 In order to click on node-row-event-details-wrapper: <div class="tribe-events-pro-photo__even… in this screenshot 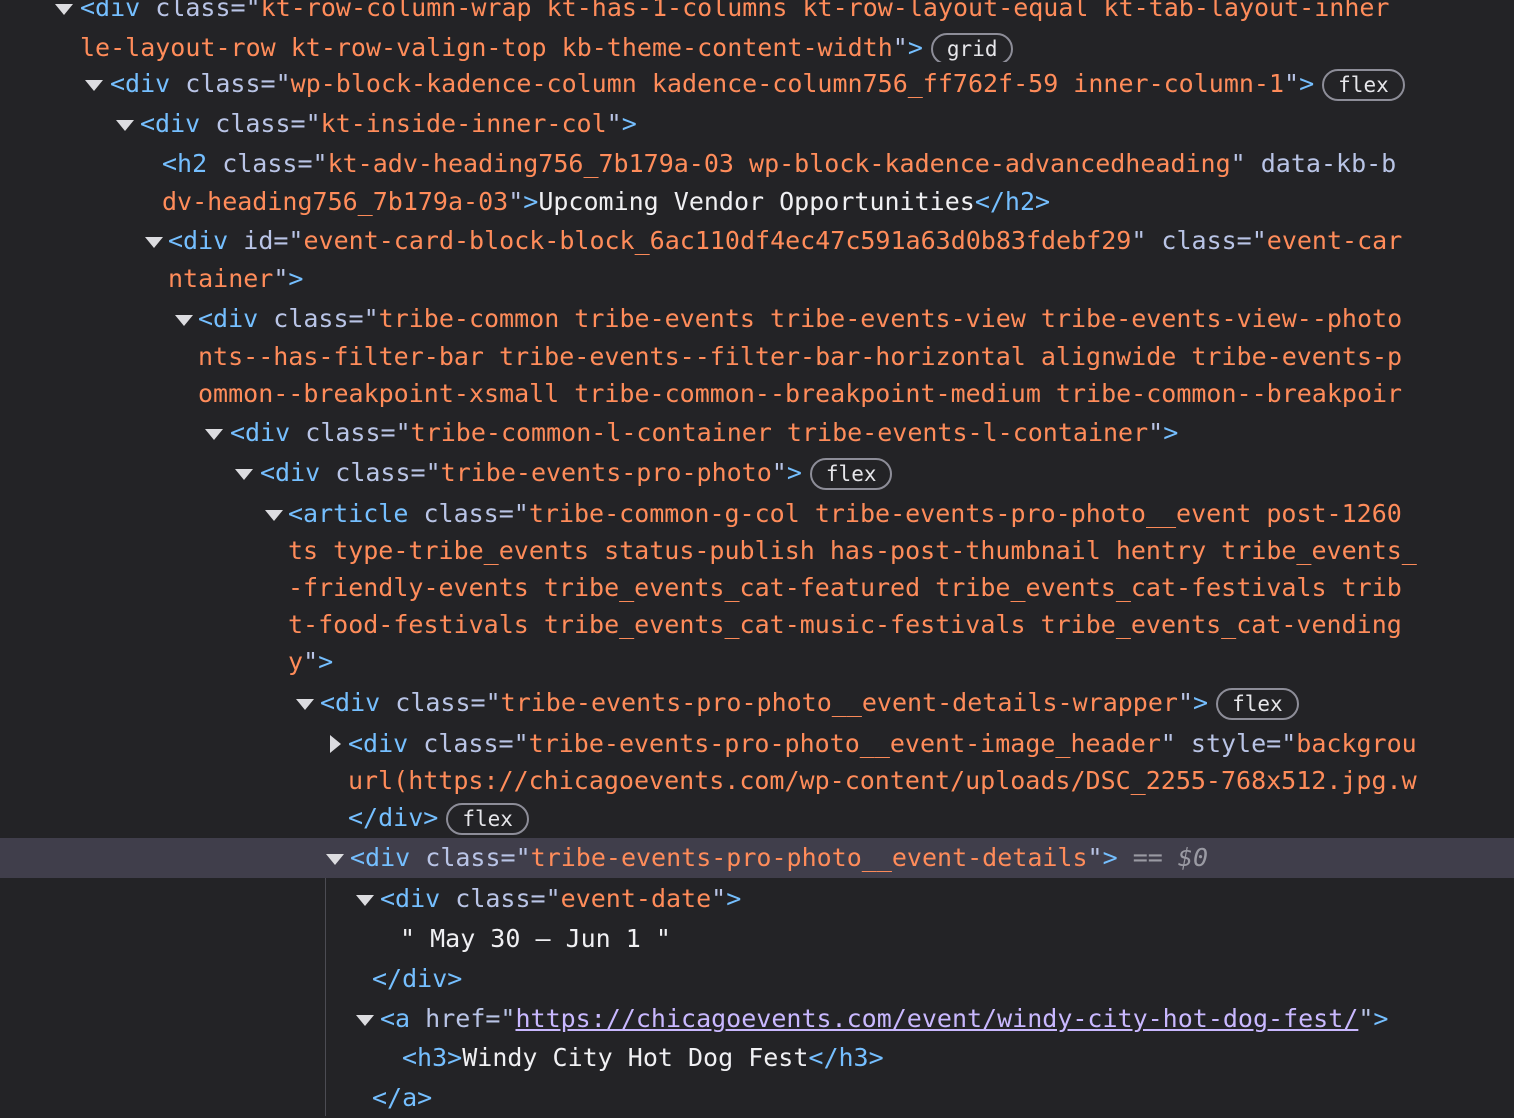, I will do `click(757, 705)`.